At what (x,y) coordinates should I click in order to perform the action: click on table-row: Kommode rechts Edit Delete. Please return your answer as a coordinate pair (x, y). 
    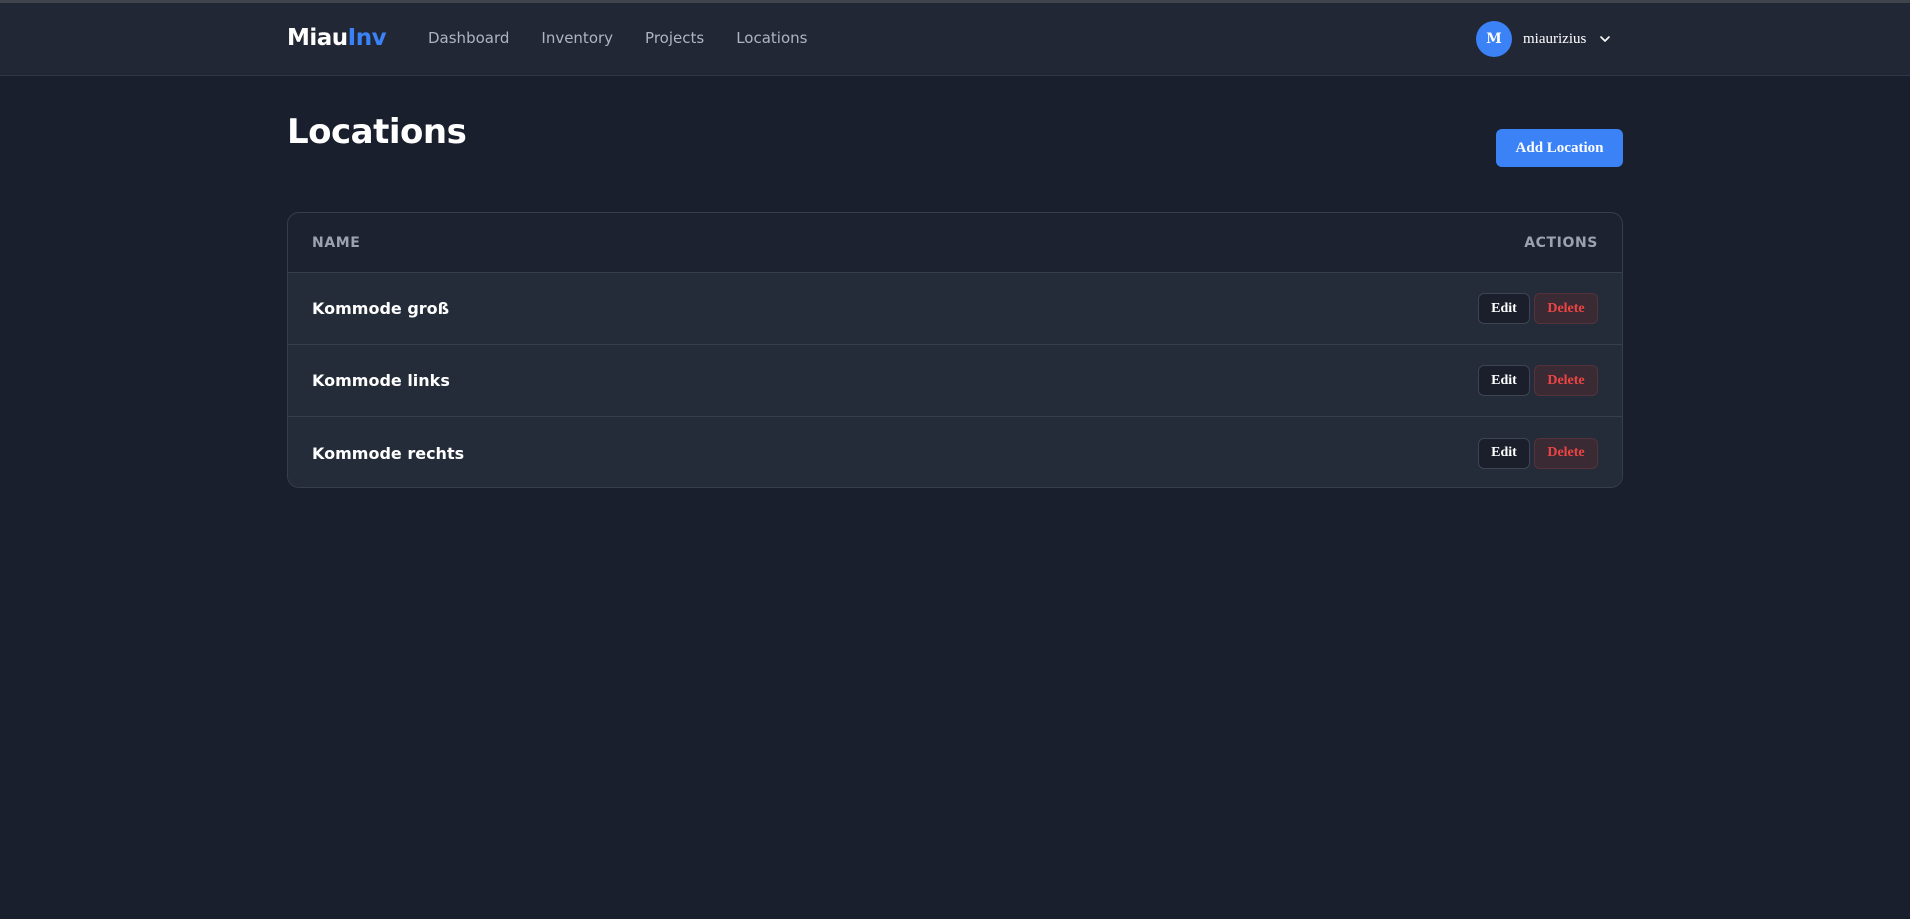
    Looking at the image, I should click on (955, 452).